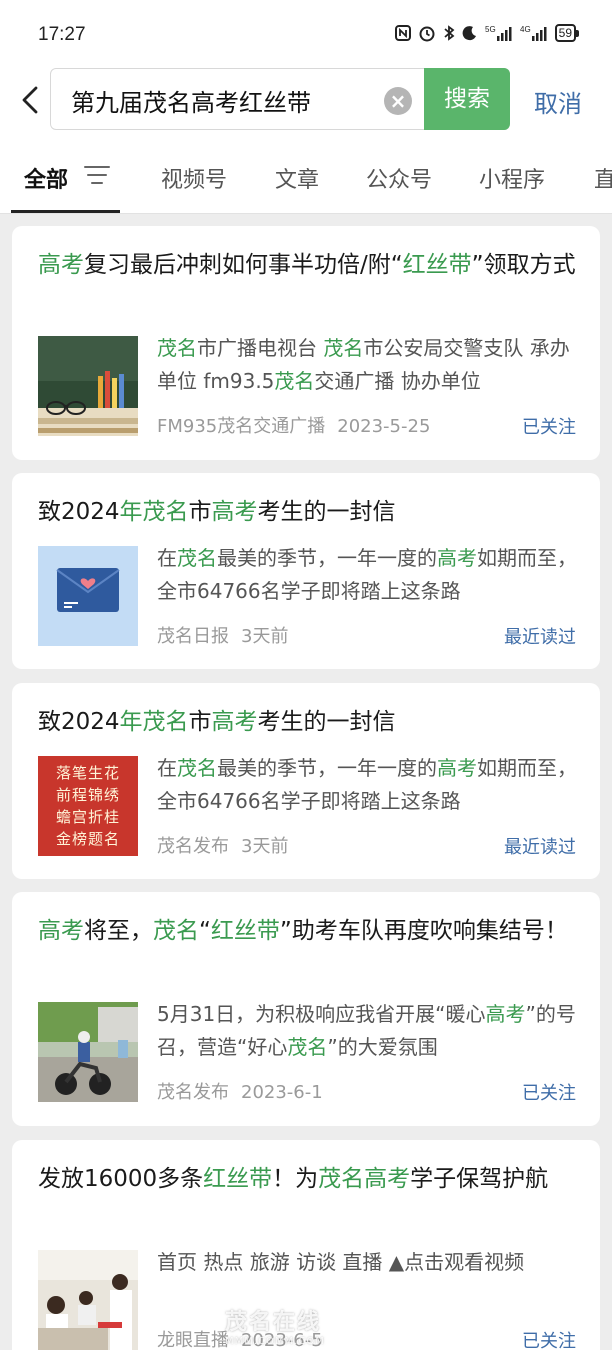 The width and height of the screenshot is (612, 1350). Describe the element at coordinates (205, 931) in the screenshot. I see `text-segment: “` at that location.